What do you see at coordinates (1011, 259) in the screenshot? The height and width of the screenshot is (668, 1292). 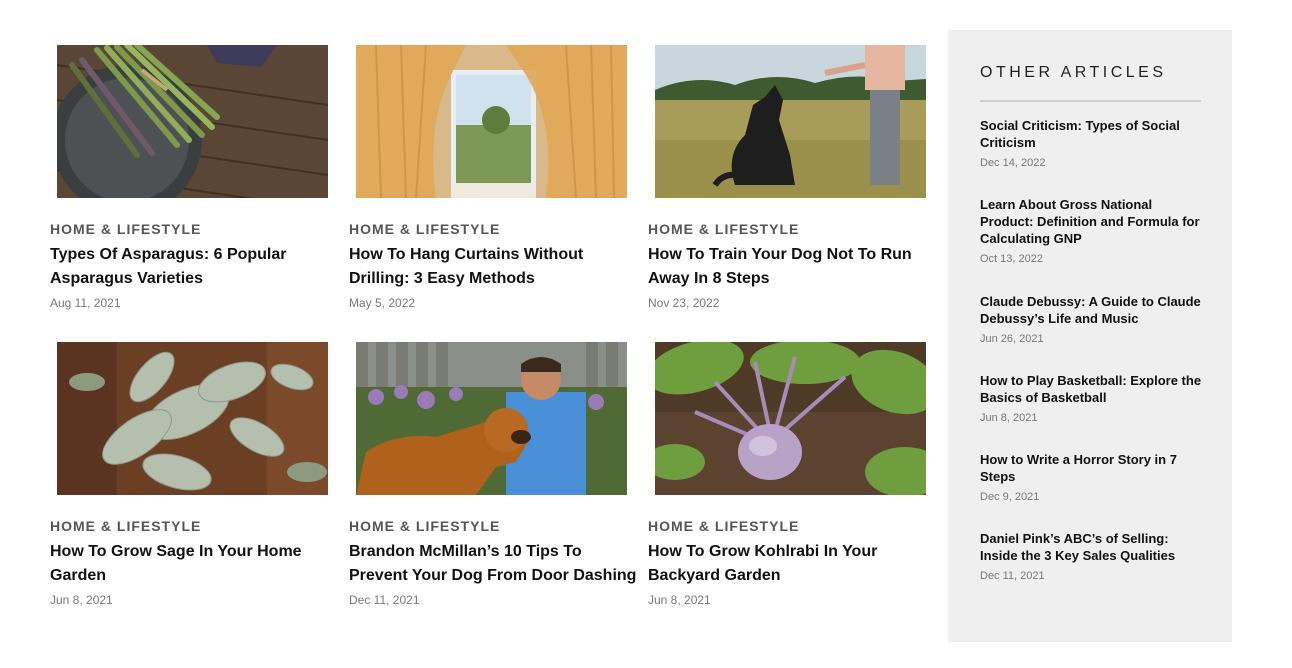 I see `sidebar-article-date: Oct 13, 2022` at bounding box center [1011, 259].